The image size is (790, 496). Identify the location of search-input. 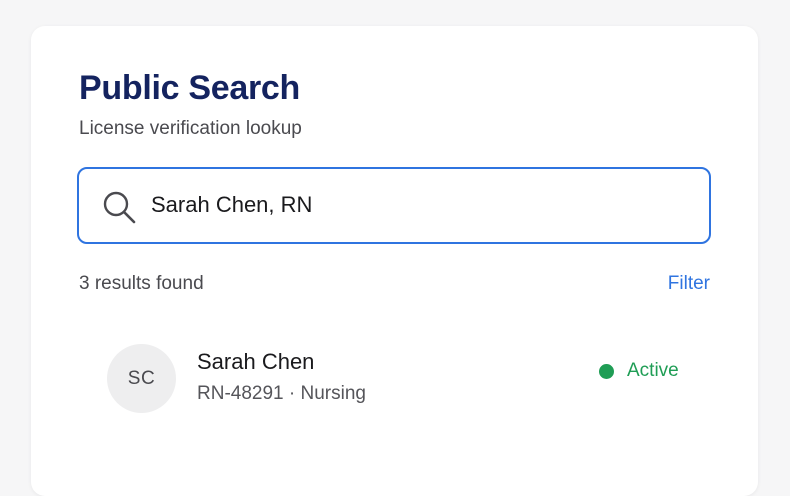
(421, 205).